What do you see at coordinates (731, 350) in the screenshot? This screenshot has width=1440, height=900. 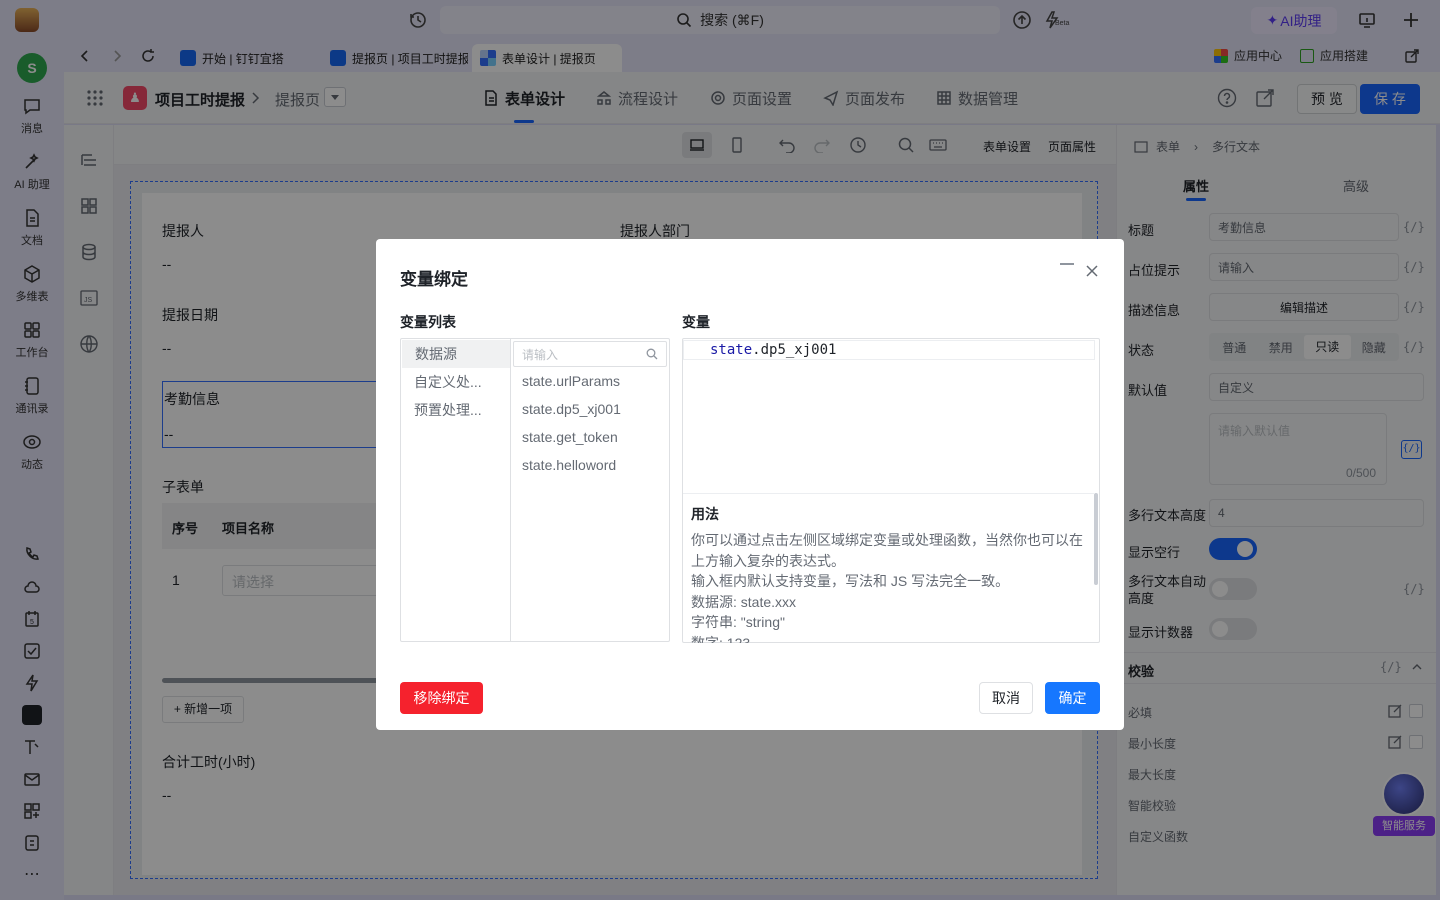 I see `code-keyword: state` at bounding box center [731, 350].